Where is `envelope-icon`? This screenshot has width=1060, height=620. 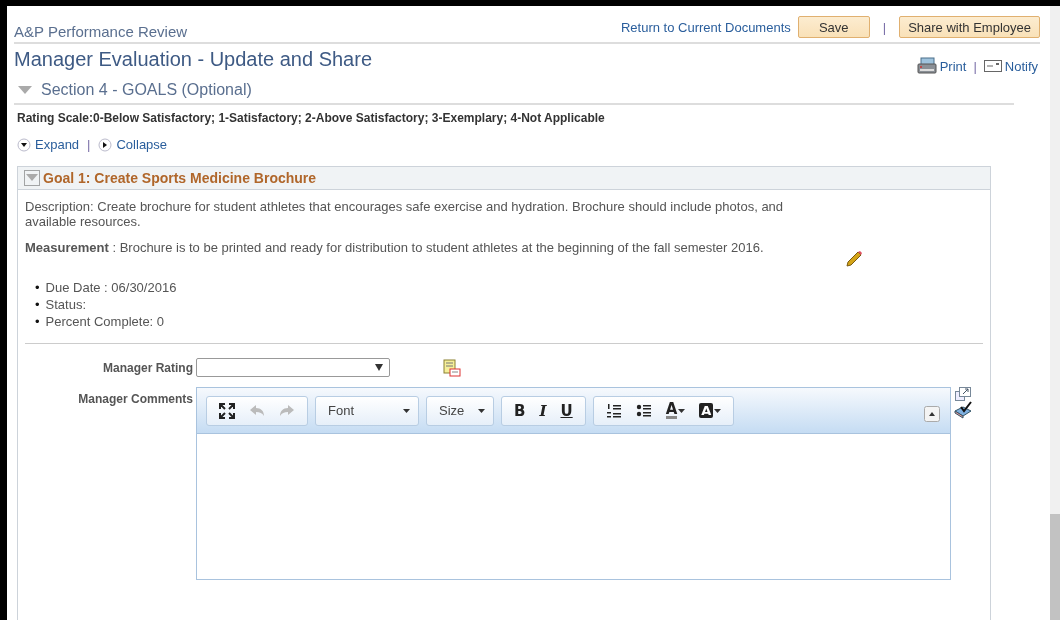
envelope-icon is located at coordinates (992, 66).